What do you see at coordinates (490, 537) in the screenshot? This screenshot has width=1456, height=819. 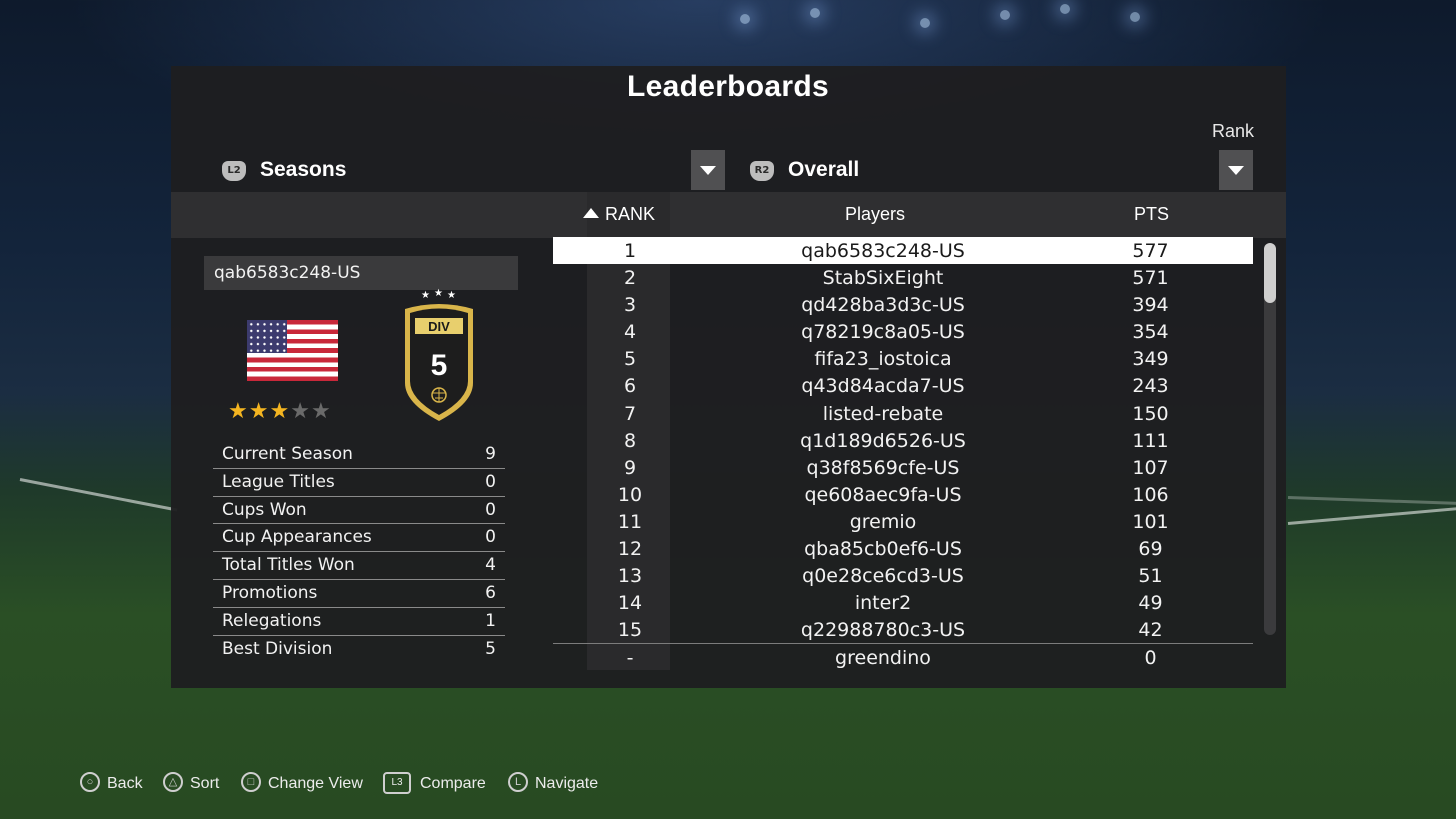 I see `stat-value: 0` at bounding box center [490, 537].